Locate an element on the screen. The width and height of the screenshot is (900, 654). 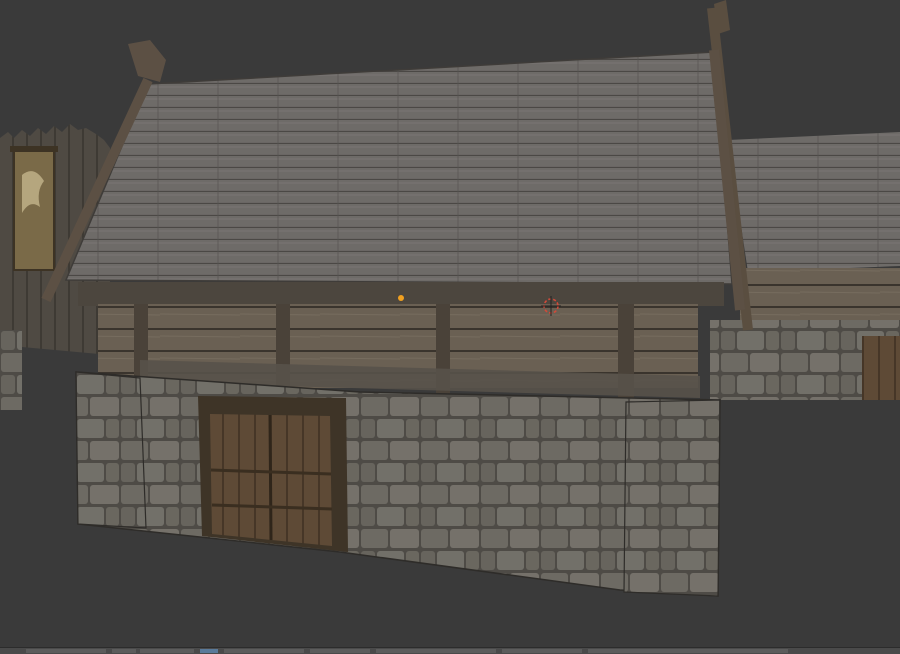
side-building-roof is located at coordinates (814, 202).